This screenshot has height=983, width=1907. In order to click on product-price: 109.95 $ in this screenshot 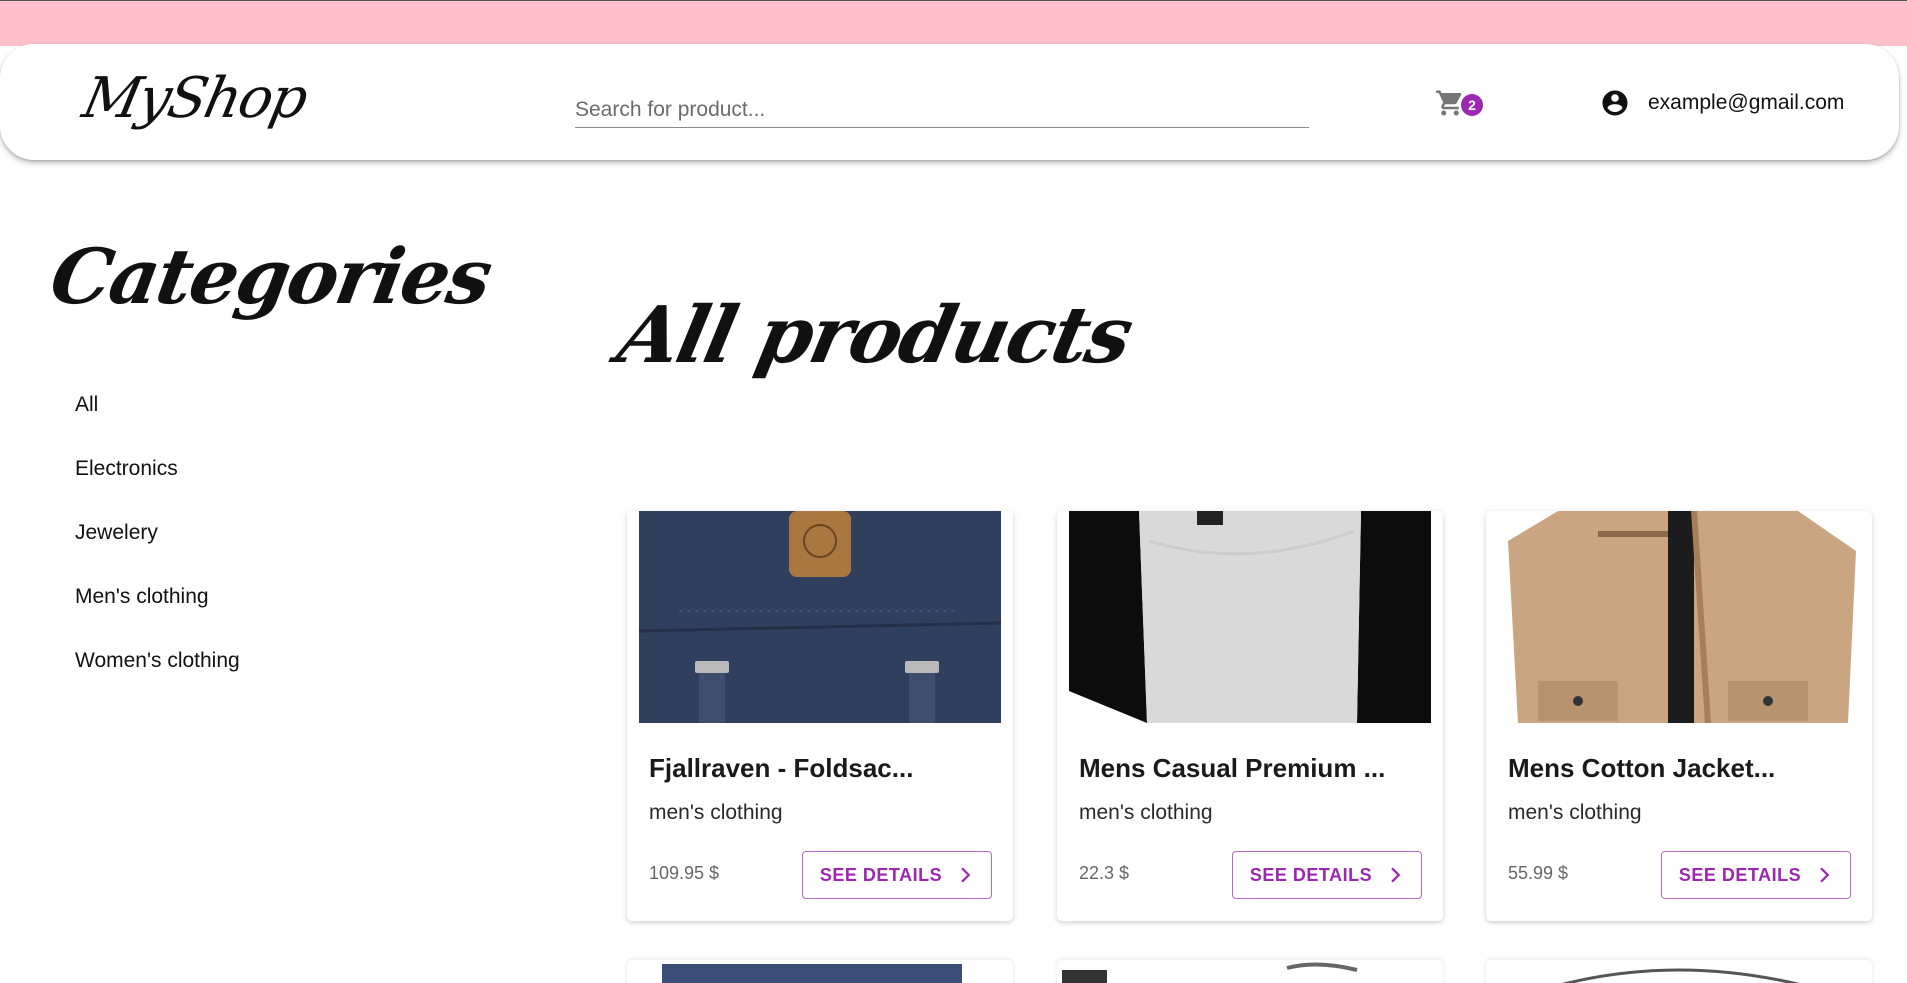, I will do `click(684, 873)`.